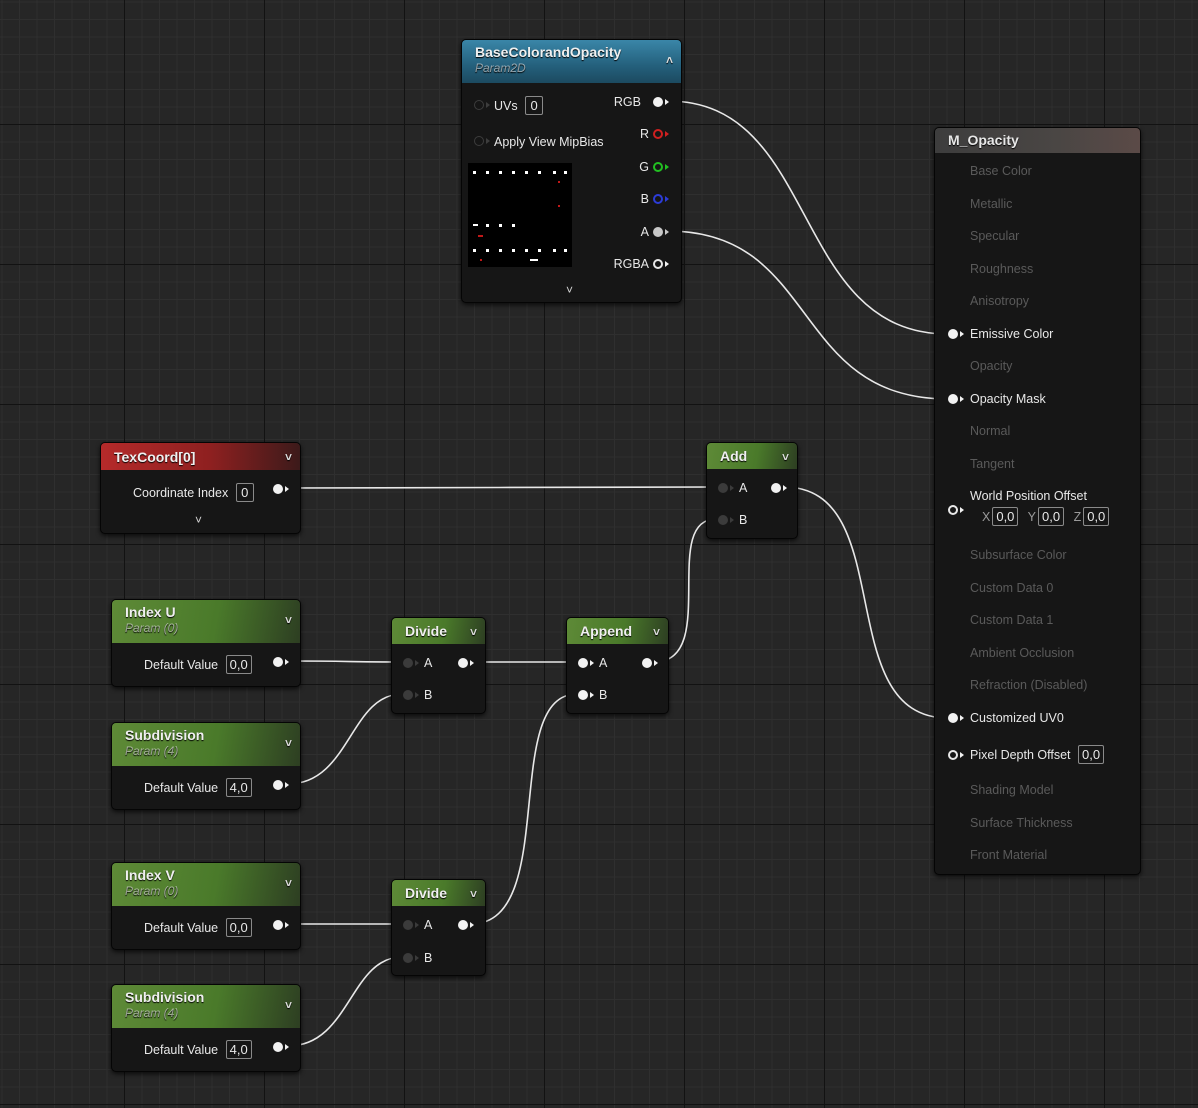  I want to click on input-surface-thickness-label: Surface Thickness, so click(1021, 823).